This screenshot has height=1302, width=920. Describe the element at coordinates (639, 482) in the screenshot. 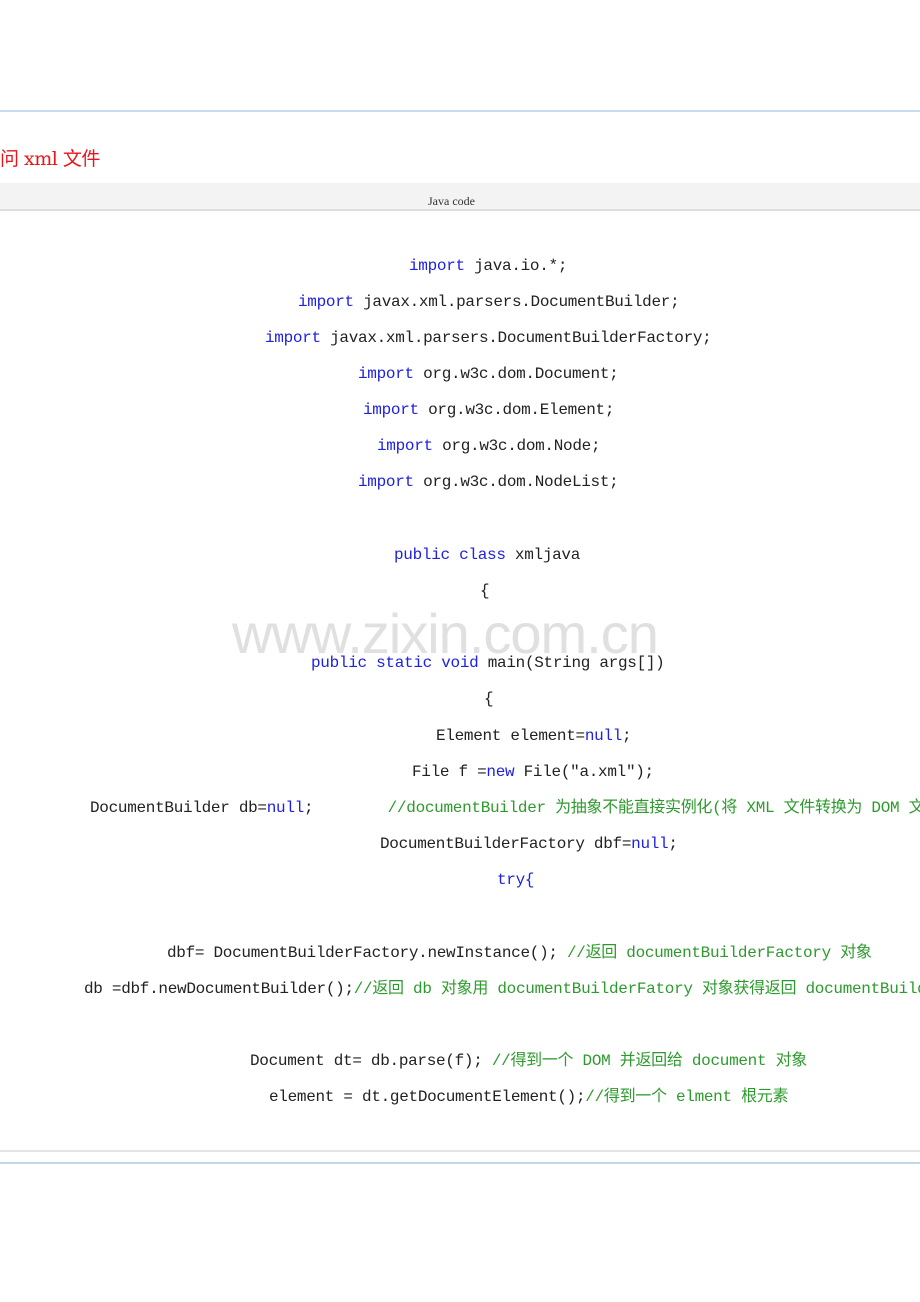

I see `code-line: import org.w3c.dom.NodeList;` at that location.